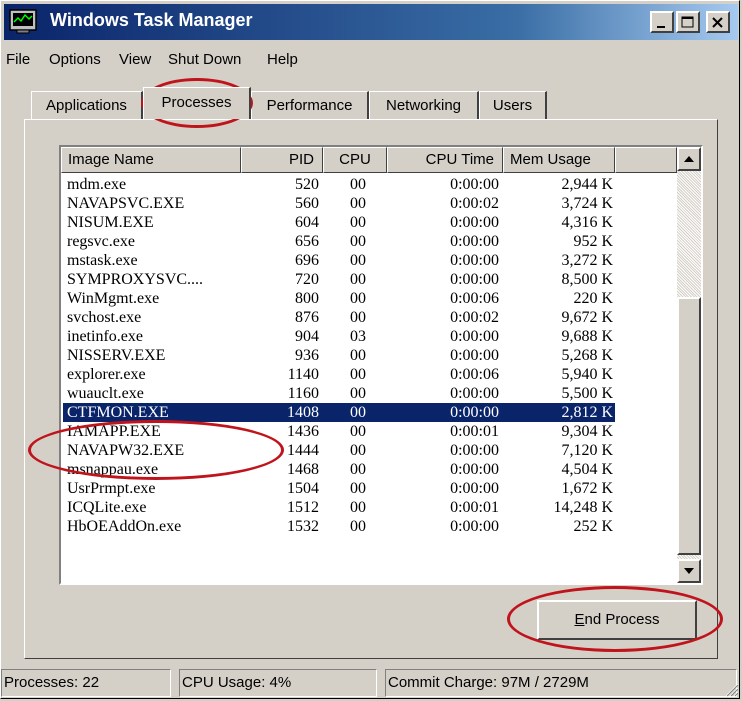 The height and width of the screenshot is (701, 742). I want to click on cell-time: 0:00:06, so click(474, 374).